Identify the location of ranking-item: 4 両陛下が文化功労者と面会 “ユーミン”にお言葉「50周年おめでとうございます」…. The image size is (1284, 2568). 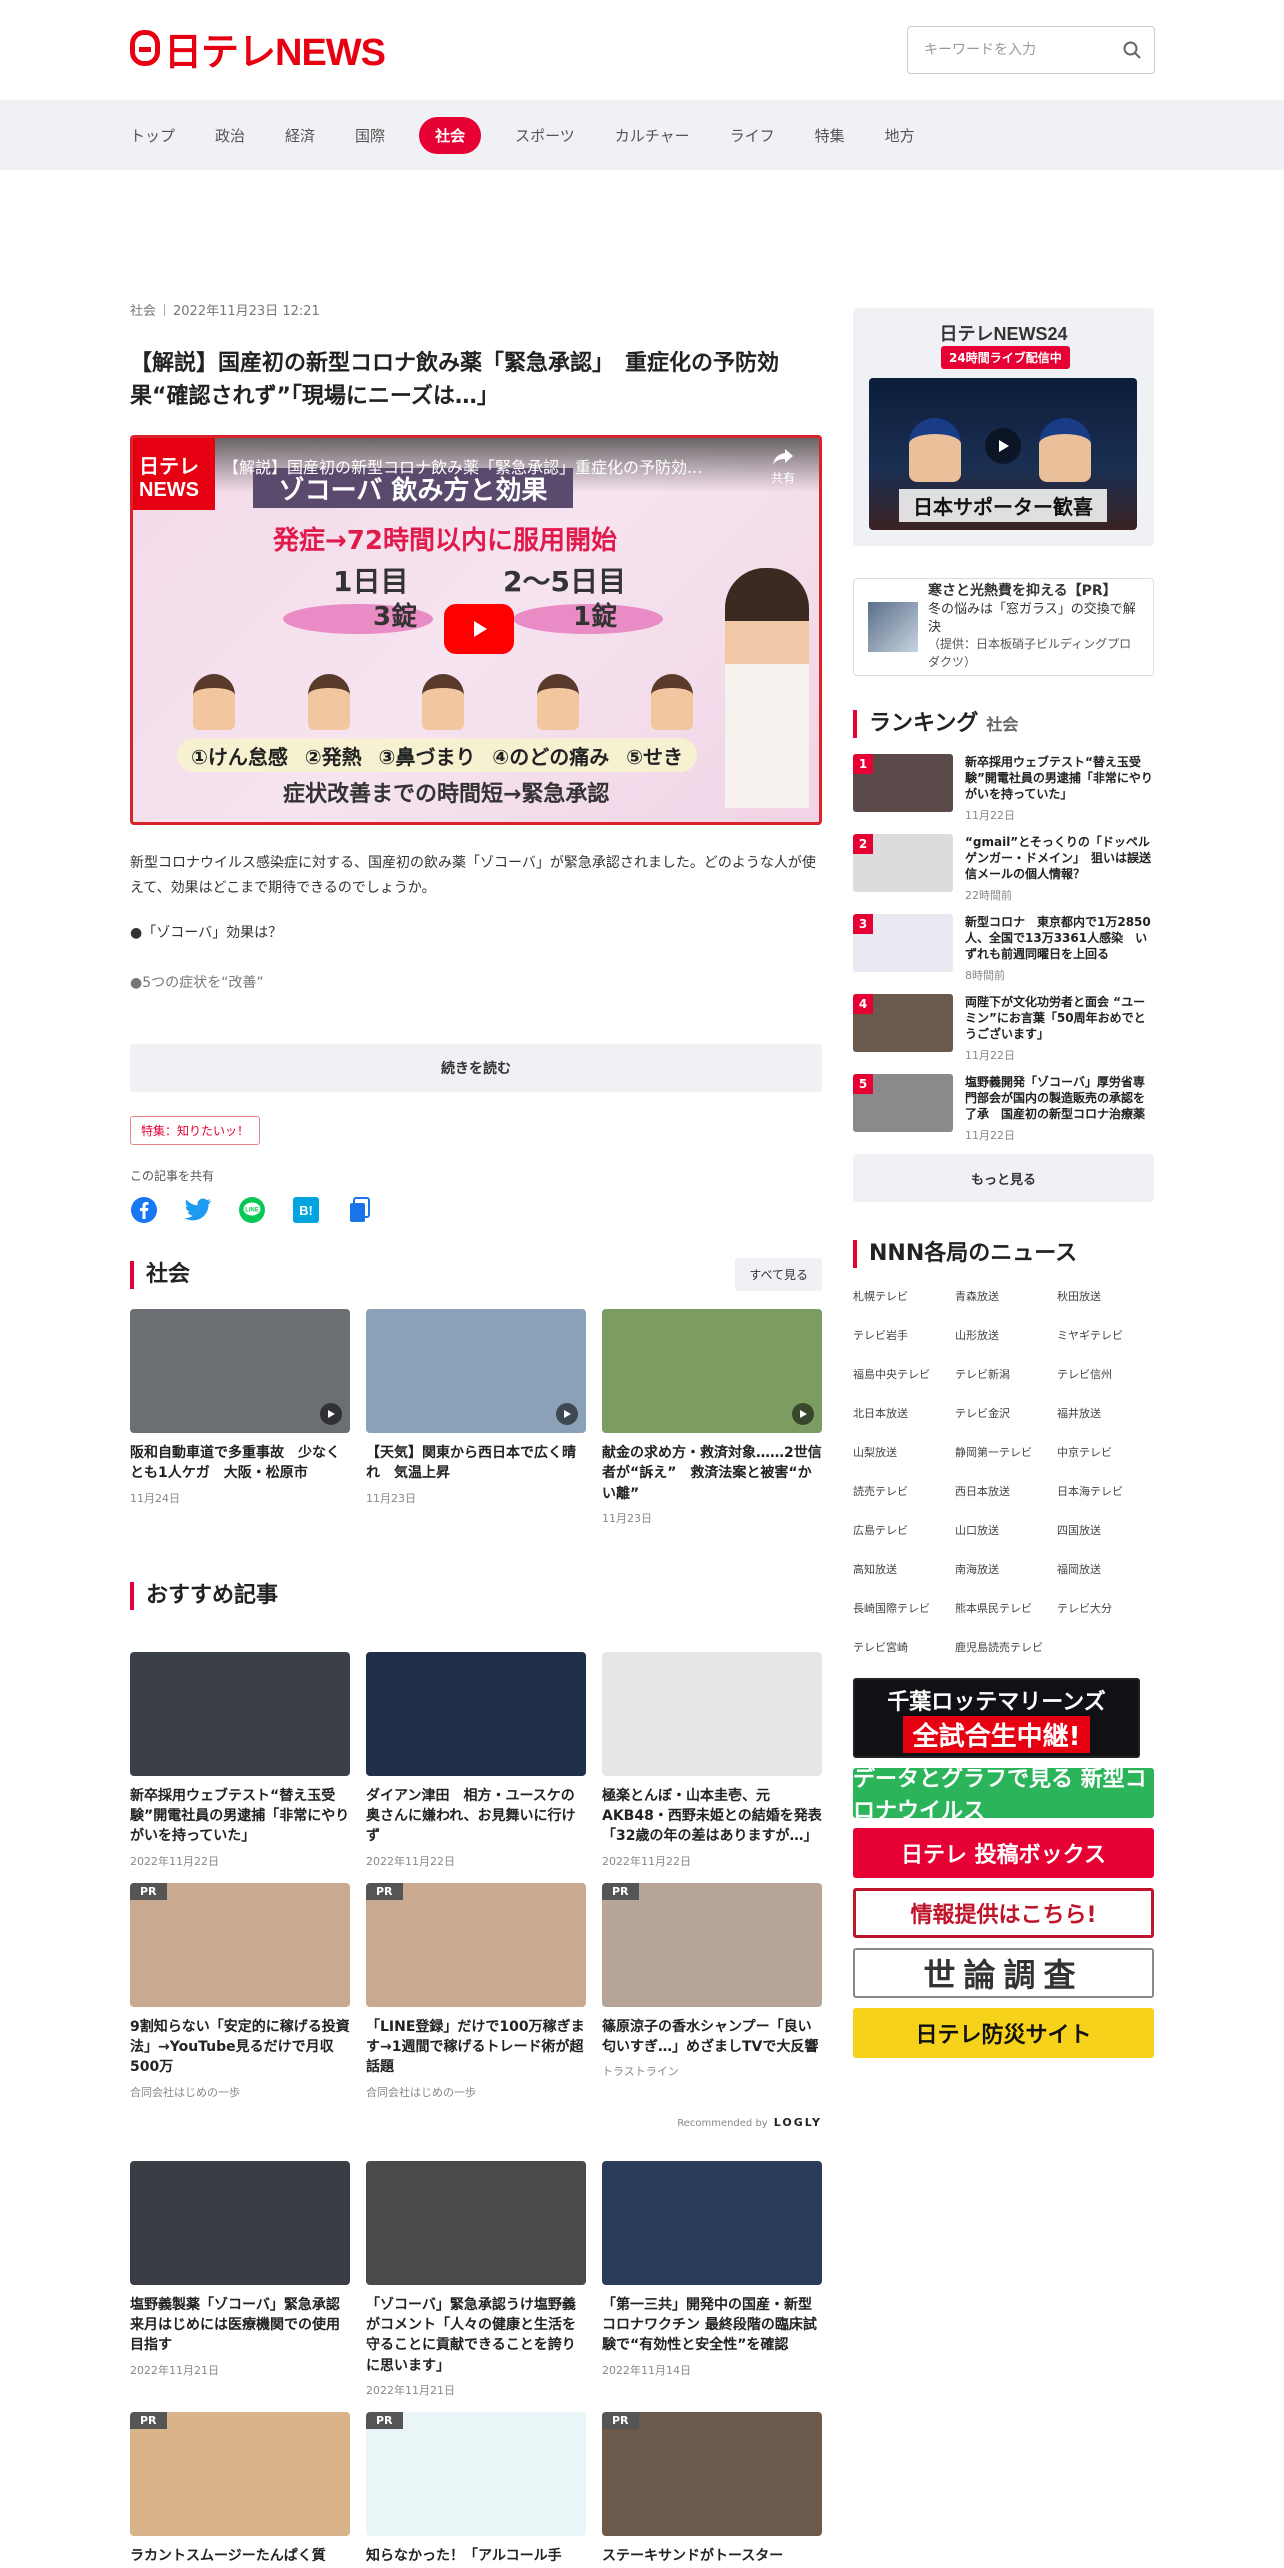
(1003, 1028).